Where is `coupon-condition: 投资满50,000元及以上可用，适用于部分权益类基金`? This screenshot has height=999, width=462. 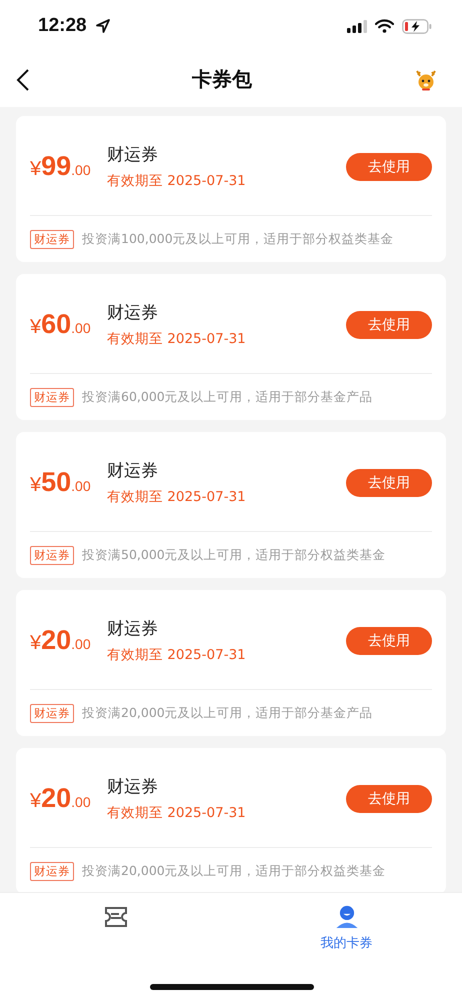 coupon-condition: 投资满50,000元及以上可用，适用于部分权益类基金 is located at coordinates (234, 555).